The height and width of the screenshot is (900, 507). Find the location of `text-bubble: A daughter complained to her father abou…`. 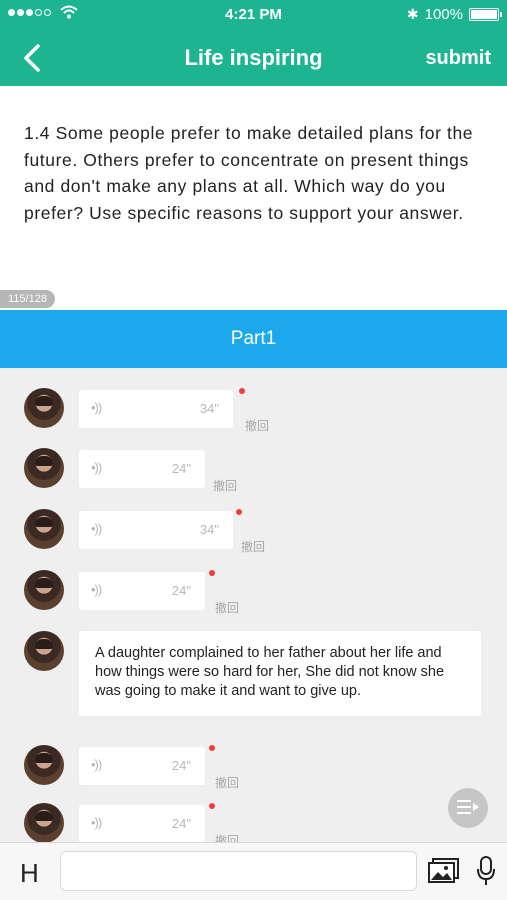

text-bubble: A daughter complained to her father abou… is located at coordinates (280, 673).